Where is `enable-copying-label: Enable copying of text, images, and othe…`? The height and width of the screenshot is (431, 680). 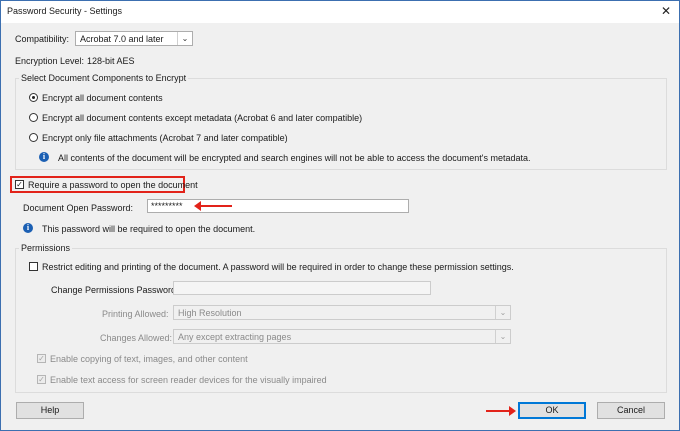 enable-copying-label: Enable copying of text, images, and othe… is located at coordinates (149, 359).